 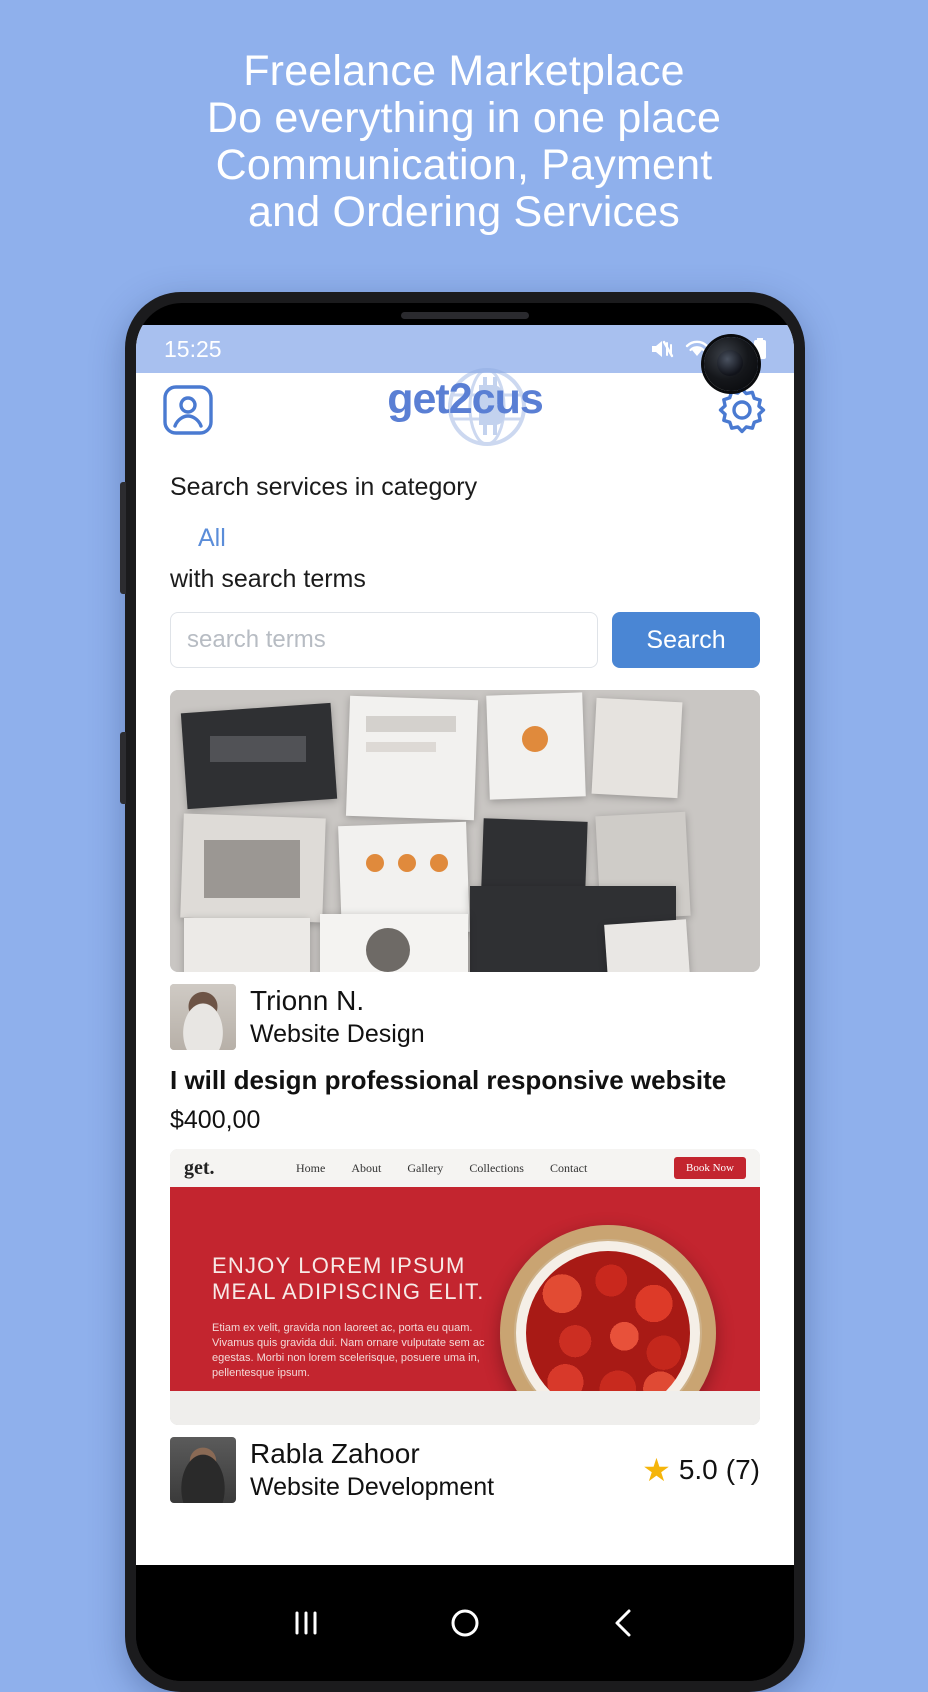 What do you see at coordinates (464, 71) in the screenshot?
I see `promo-line-1: Freelance Marketplace` at bounding box center [464, 71].